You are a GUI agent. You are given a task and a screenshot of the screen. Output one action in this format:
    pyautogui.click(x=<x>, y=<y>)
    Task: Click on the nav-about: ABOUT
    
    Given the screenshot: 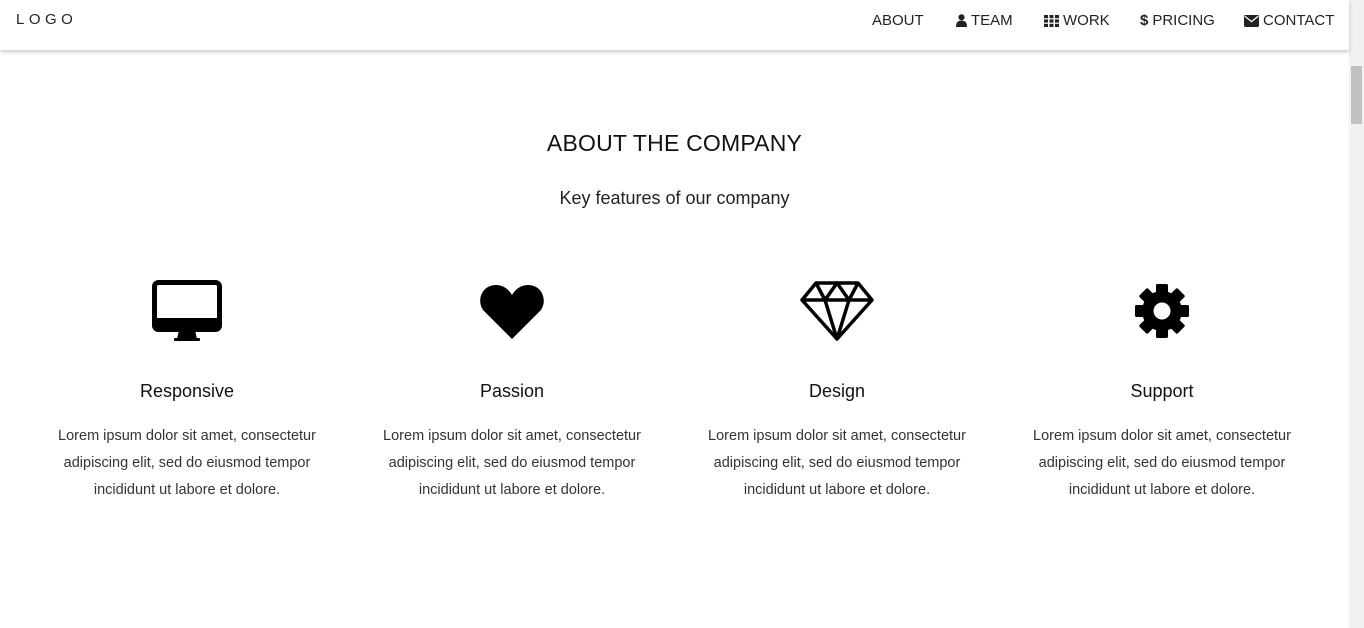 What is the action you would take?
    pyautogui.click(x=898, y=20)
    